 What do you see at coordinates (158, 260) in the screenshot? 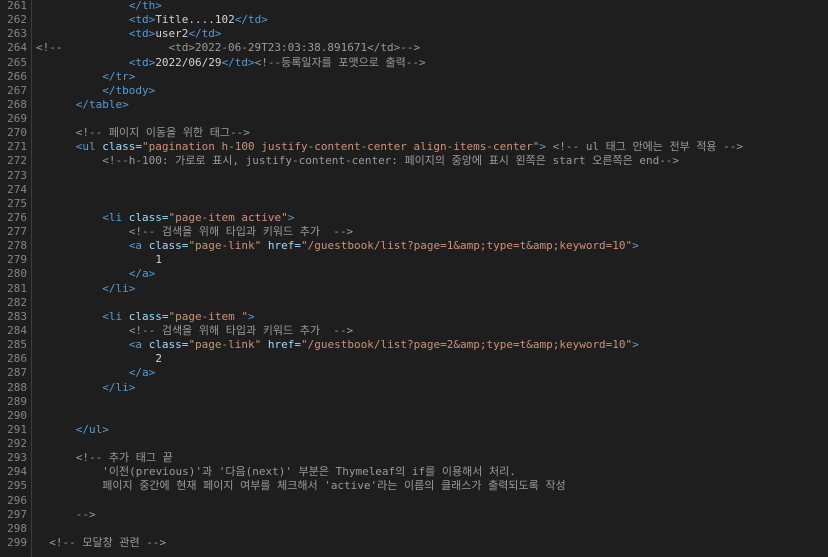
I see `code-text: 1` at bounding box center [158, 260].